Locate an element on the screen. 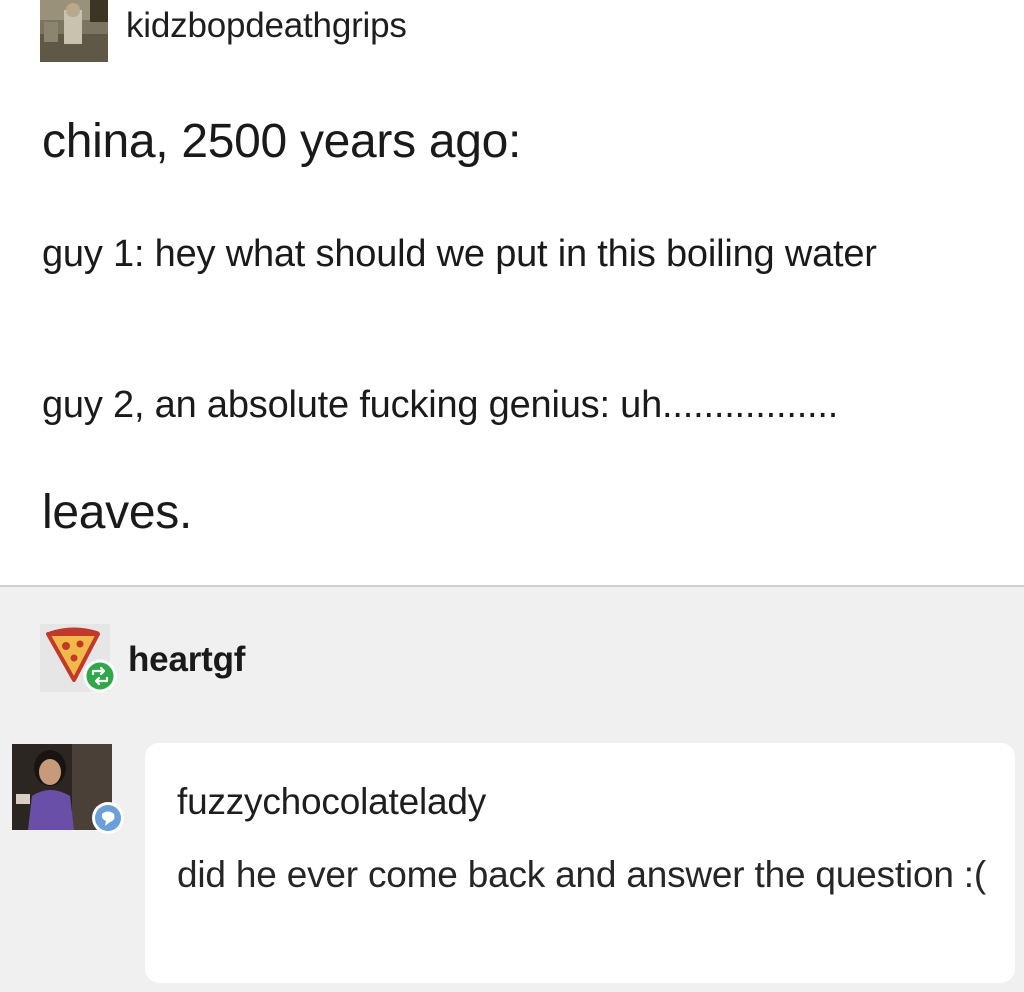 Image resolution: width=1024 pixels, height=992 pixels. reblogger-avatar is located at coordinates (78, 658).